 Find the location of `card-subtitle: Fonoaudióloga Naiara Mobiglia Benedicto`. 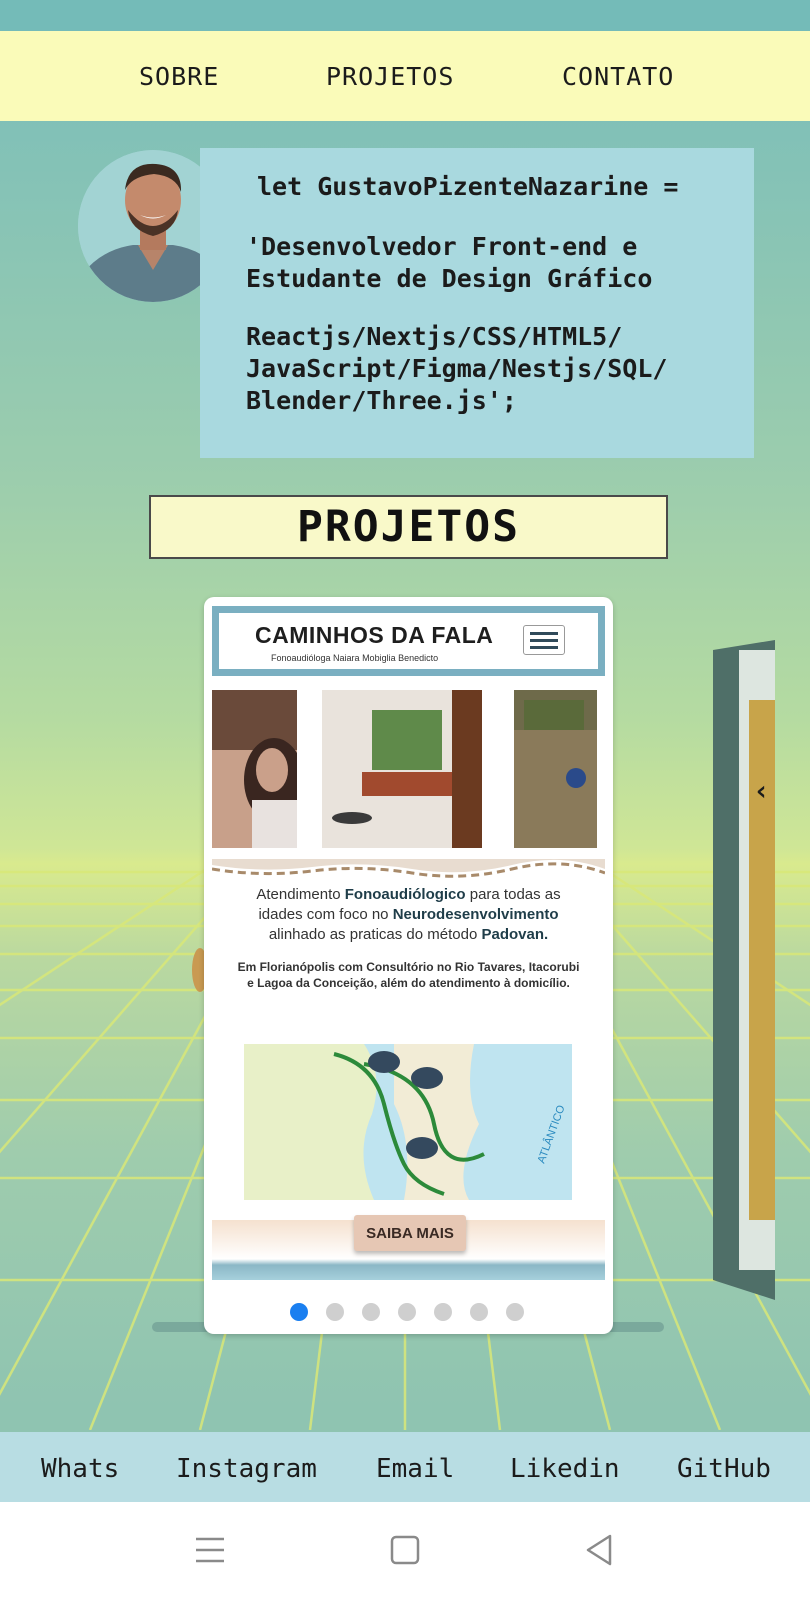

card-subtitle: Fonoaudióloga Naiara Mobiglia Benedicto is located at coordinates (355, 658).